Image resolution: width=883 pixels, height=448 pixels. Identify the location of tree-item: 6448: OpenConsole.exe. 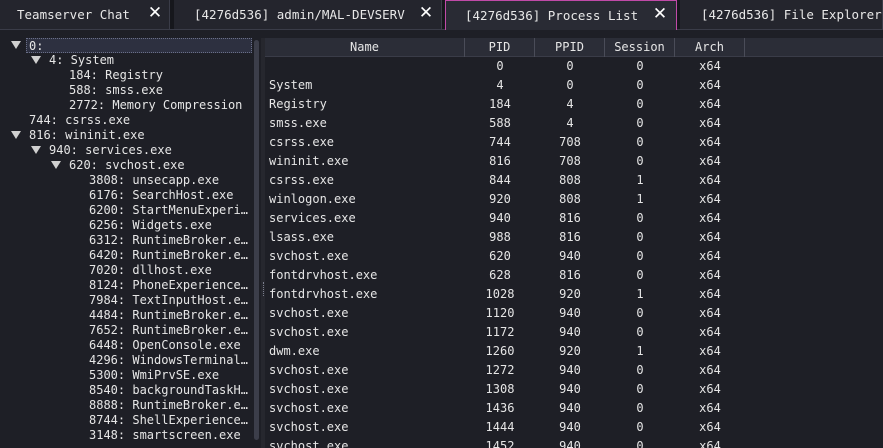
(165, 345).